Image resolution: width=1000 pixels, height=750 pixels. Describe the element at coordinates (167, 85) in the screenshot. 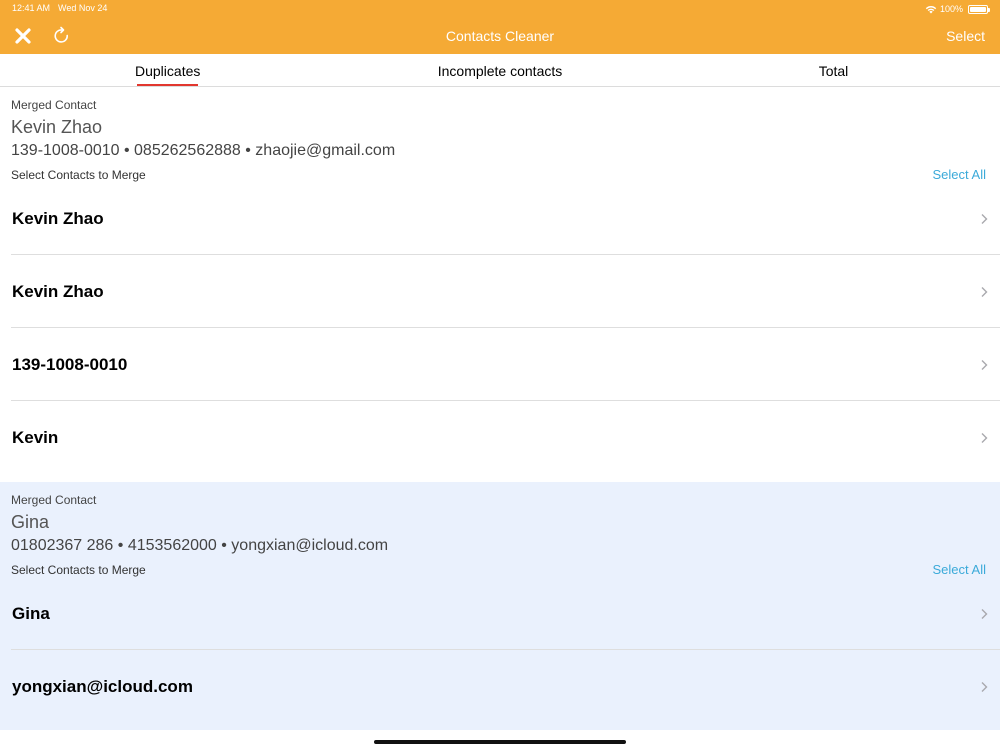

I see `active-tab-indicator` at that location.